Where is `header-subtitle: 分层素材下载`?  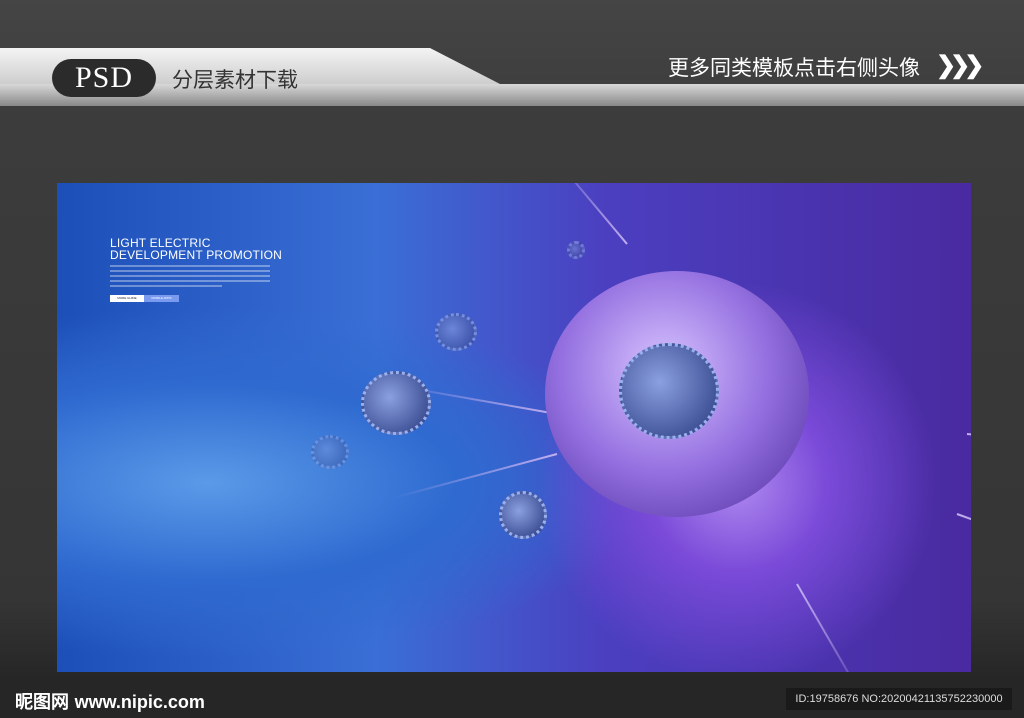 header-subtitle: 分层素材下载 is located at coordinates (235, 80).